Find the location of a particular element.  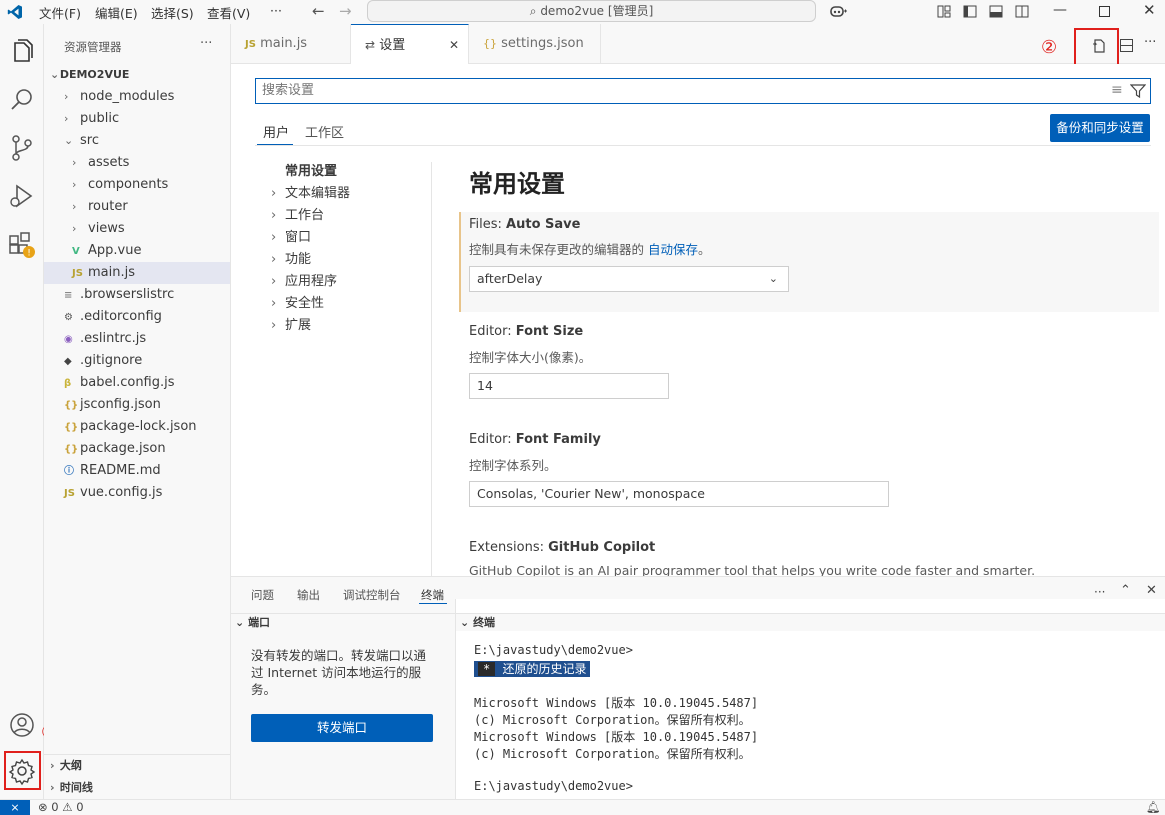

open-settings-json-icon is located at coordinates (1099, 46).